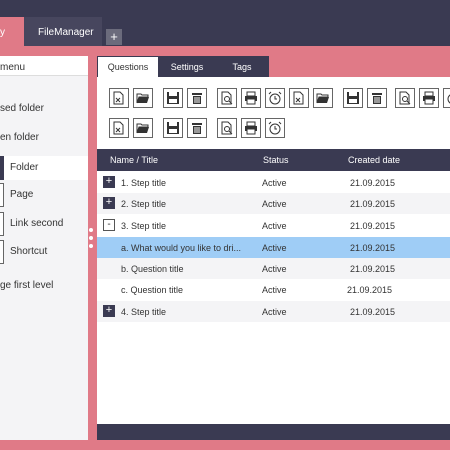  What do you see at coordinates (134, 160) in the screenshot?
I see `column-header-title: Name / Title` at bounding box center [134, 160].